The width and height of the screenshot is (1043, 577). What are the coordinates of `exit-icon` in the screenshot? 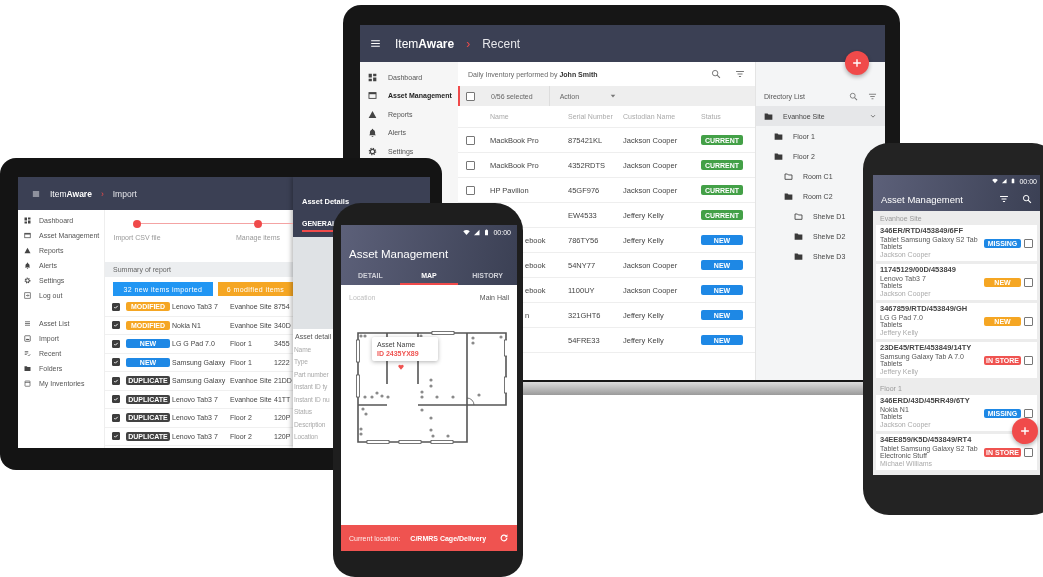 It's located at (27, 295).